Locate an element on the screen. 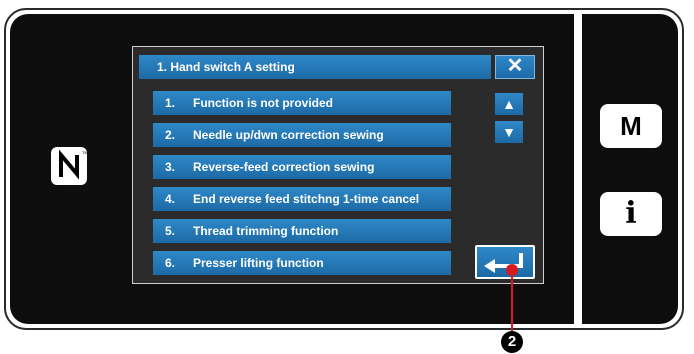 Image resolution: width=694 pixels, height=354 pixels. nfc-icon: TM is located at coordinates (69, 166).